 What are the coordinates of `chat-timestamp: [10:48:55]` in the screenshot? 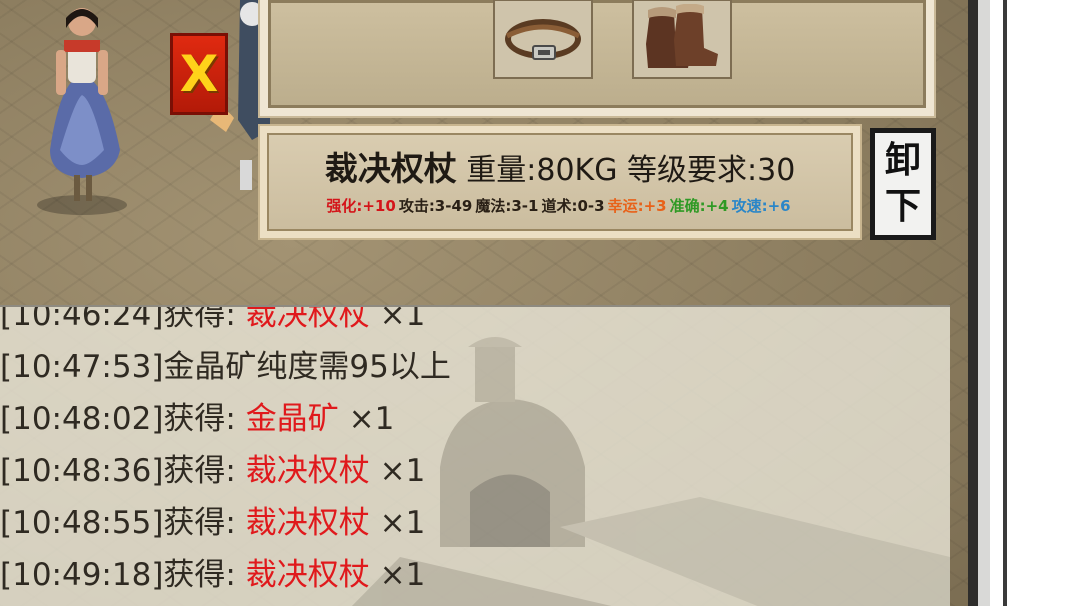 It's located at (82, 523).